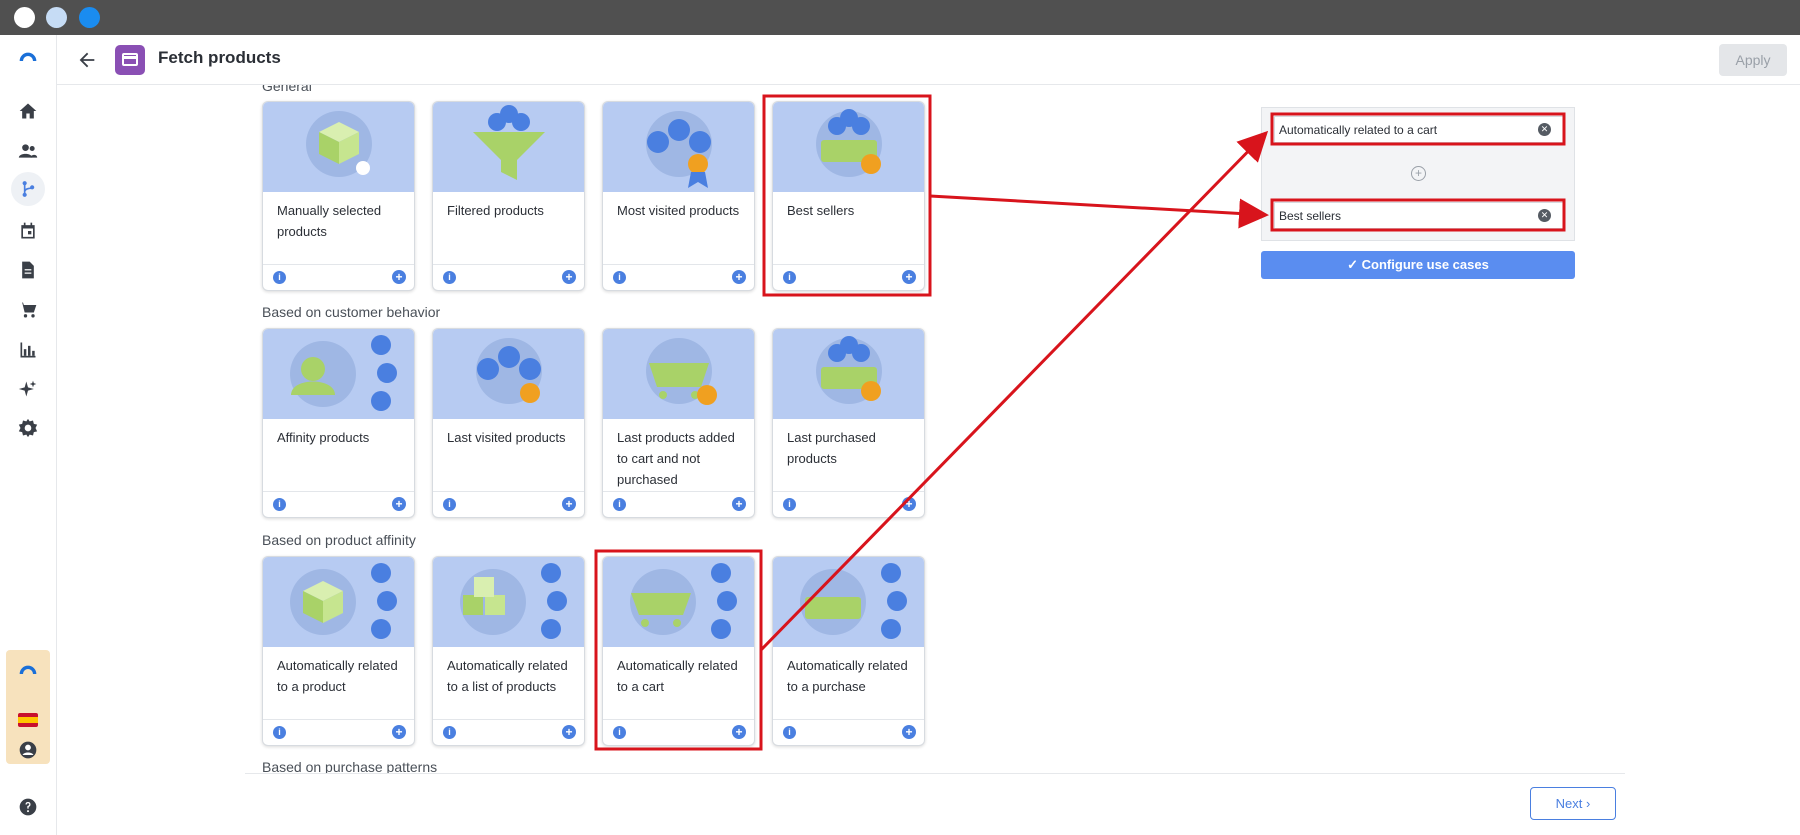 This screenshot has width=1800, height=835. I want to click on journey-icon, so click(28, 189).